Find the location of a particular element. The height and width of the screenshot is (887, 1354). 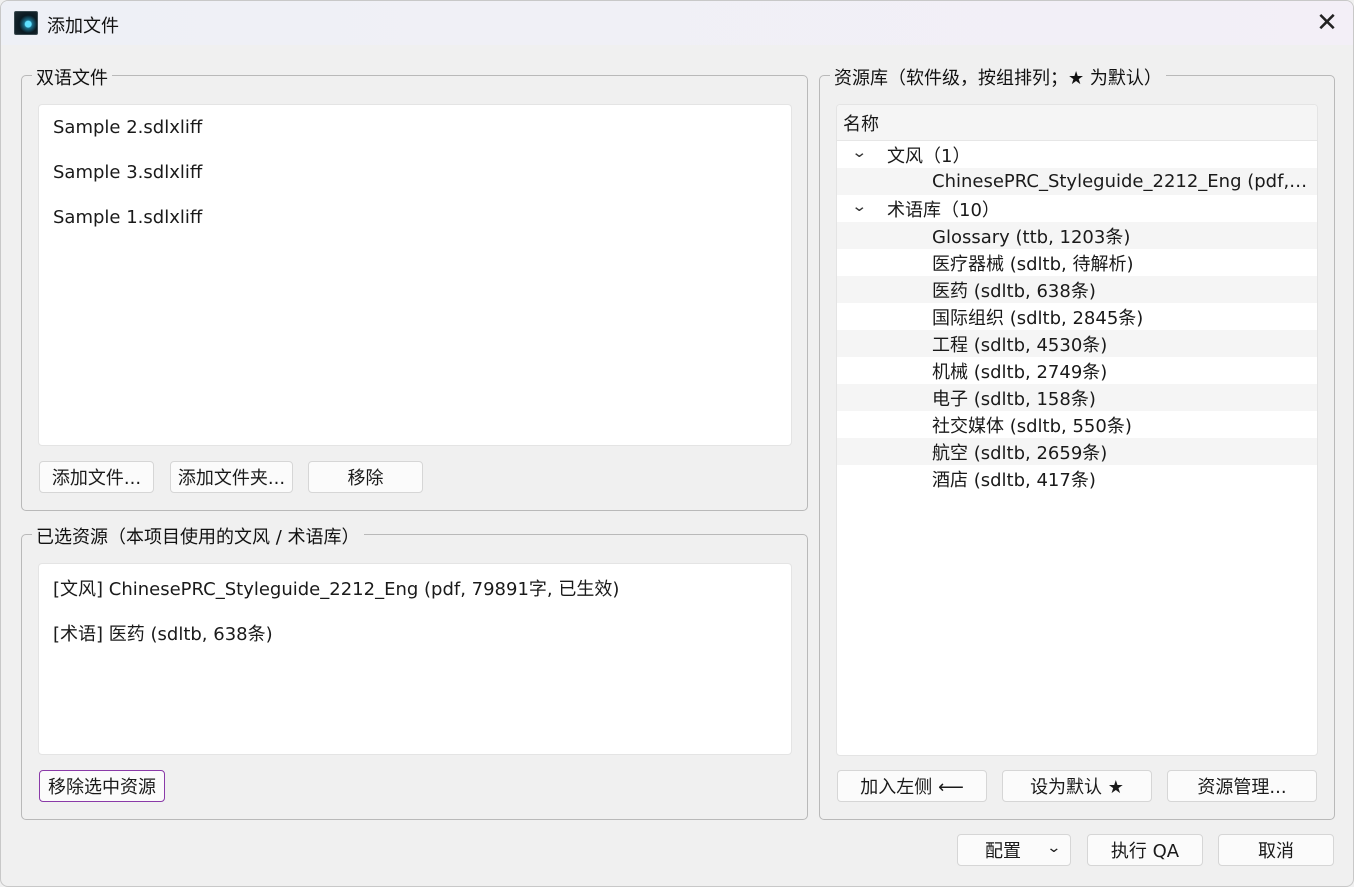

tree-item: Glossary (ttb, 1203条) is located at coordinates (1077, 235).